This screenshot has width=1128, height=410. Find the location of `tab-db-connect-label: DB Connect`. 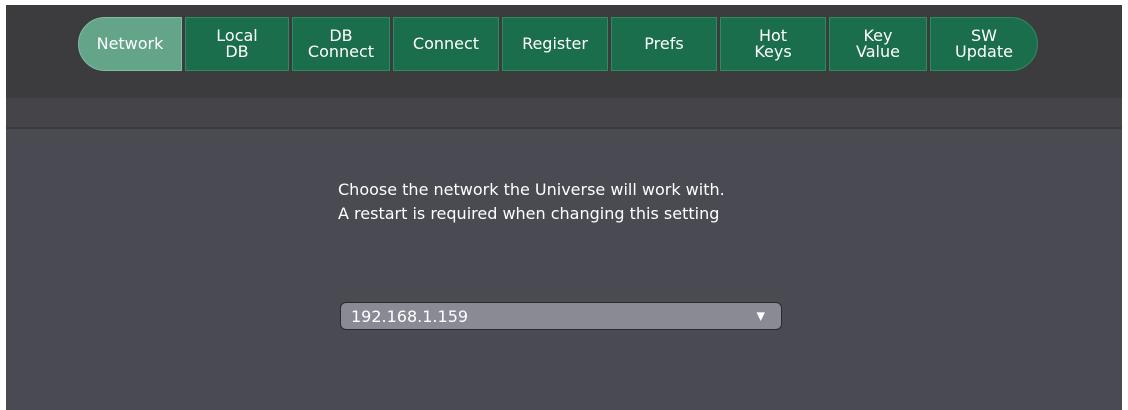

tab-db-connect-label: DB Connect is located at coordinates (341, 43).